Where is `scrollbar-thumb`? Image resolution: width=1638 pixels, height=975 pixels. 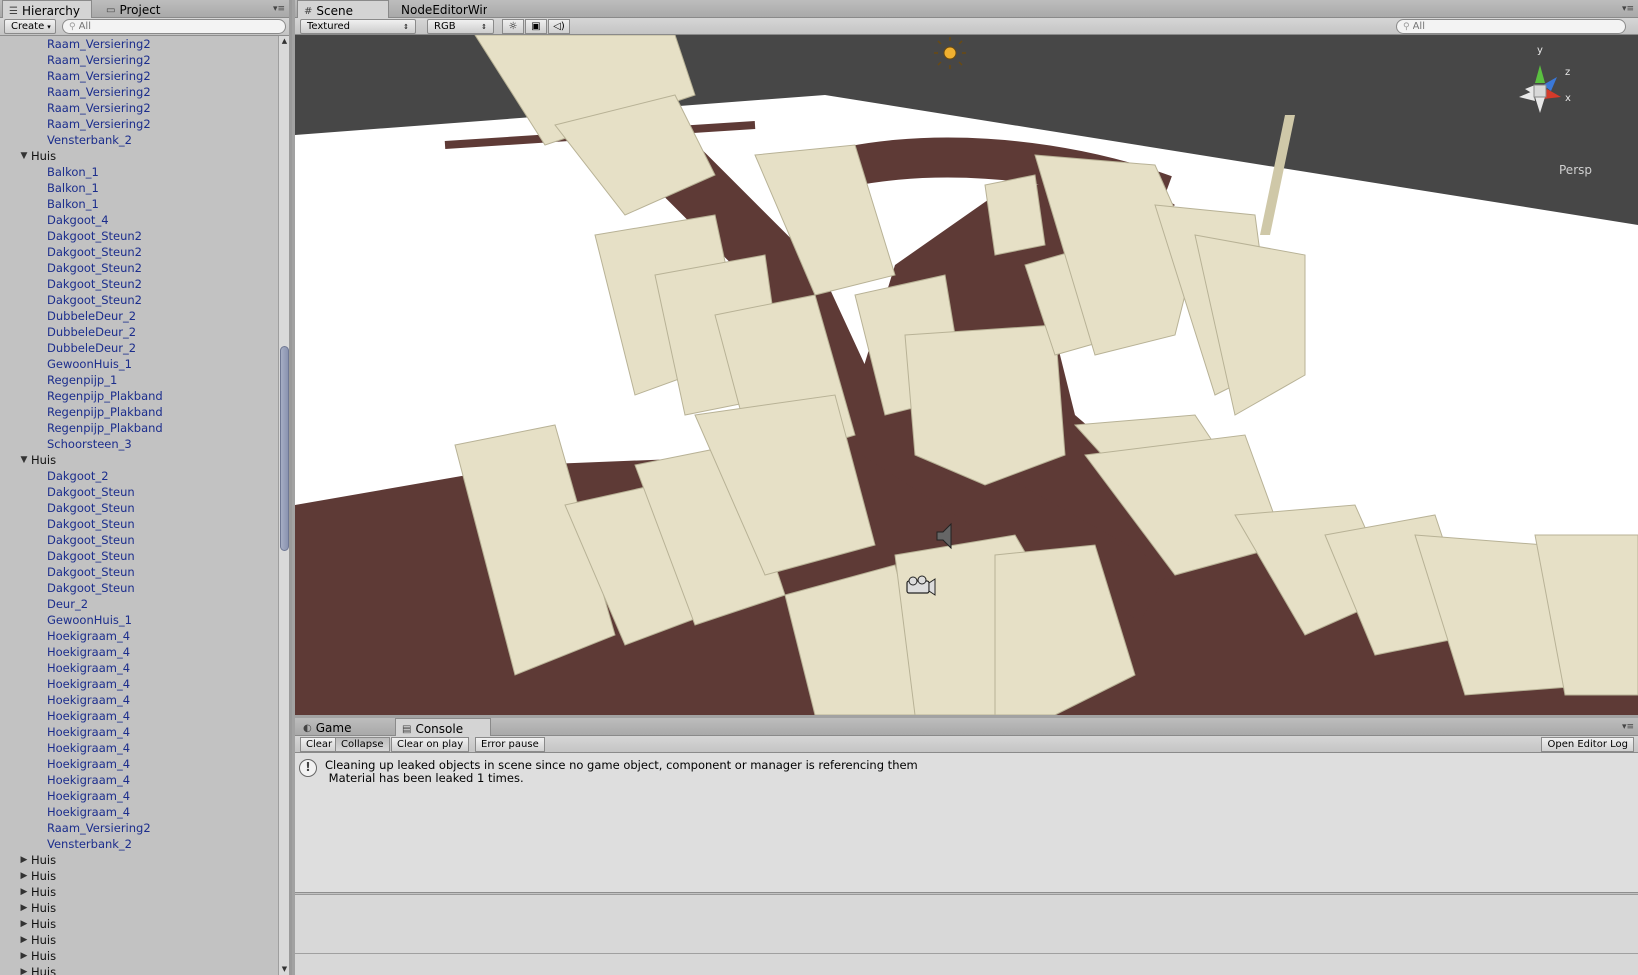
scrollbar-thumb is located at coordinates (284, 448).